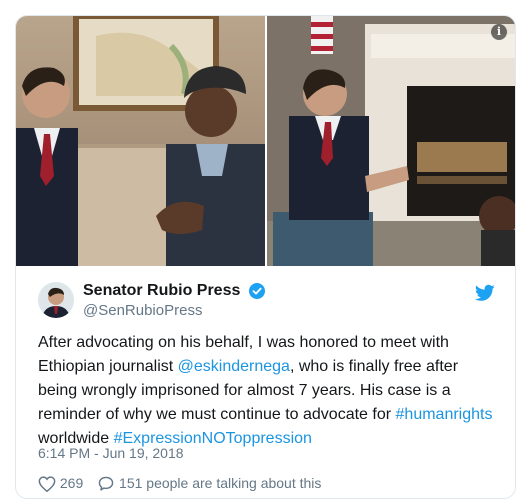 The height and width of the screenshot is (501, 526). I want to click on info-icon: i, so click(499, 32).